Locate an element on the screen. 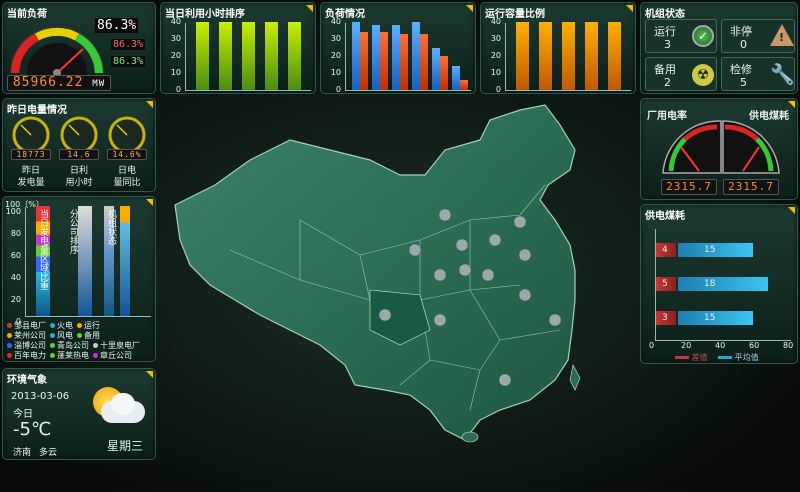  load-percent-green: 86.3% is located at coordinates (128, 61).